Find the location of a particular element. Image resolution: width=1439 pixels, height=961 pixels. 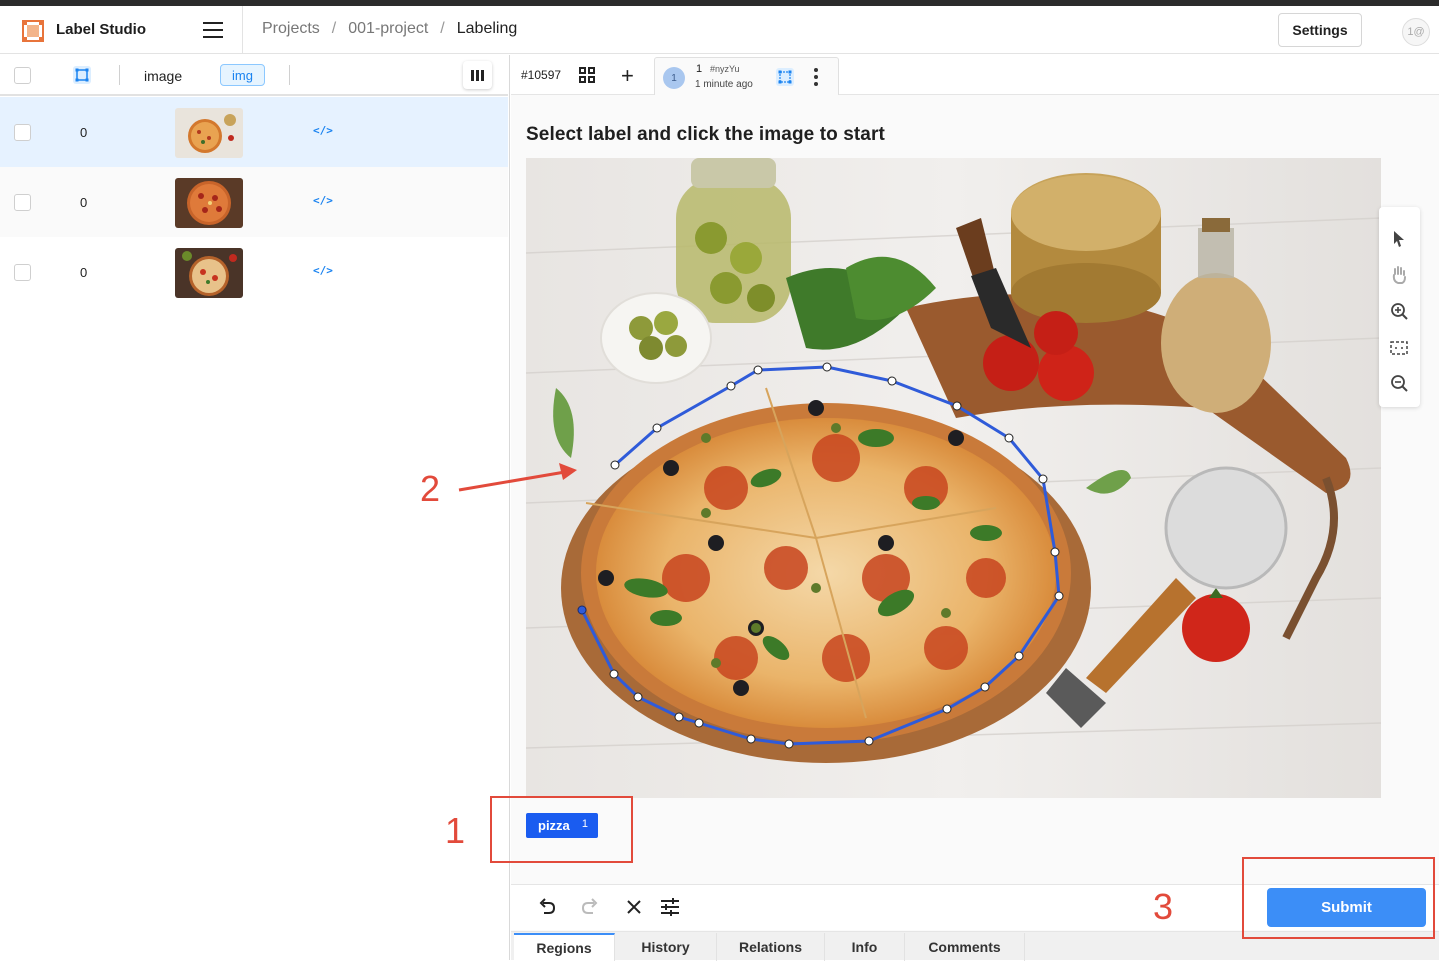

task-toolbar: #10597 + 1 1 #nyzYu 1 minute ago is located at coordinates (975, 75).